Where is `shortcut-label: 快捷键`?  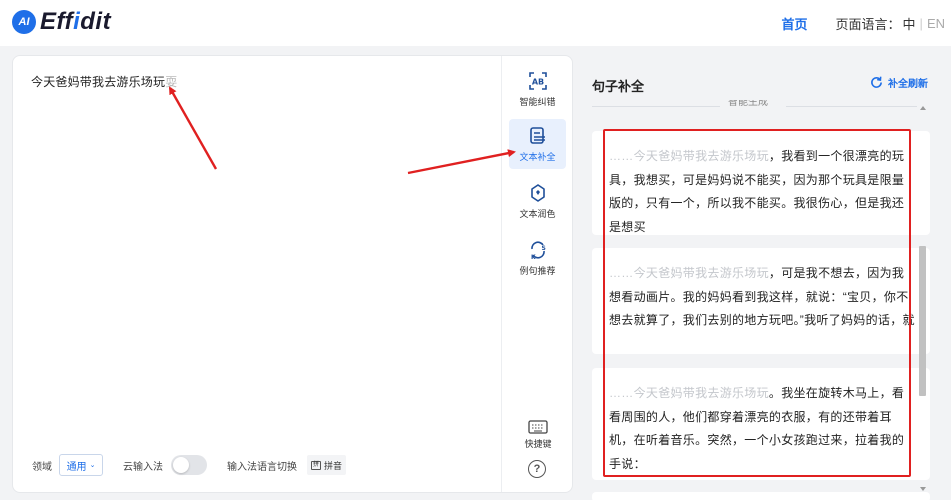 shortcut-label: 快捷键 is located at coordinates (538, 444).